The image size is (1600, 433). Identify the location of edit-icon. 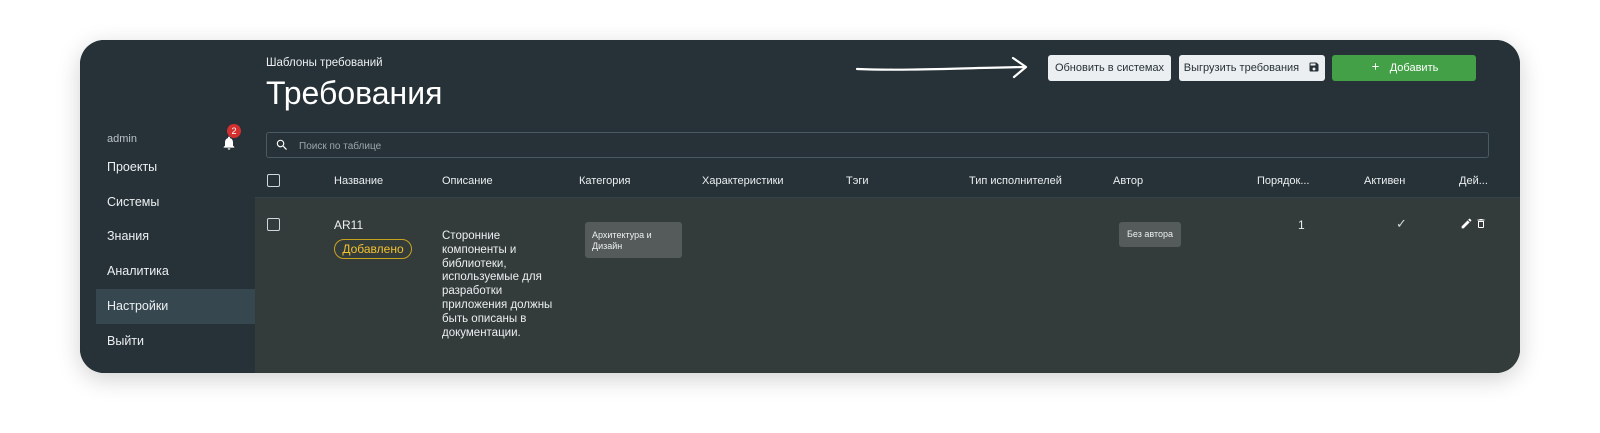
(1466, 223).